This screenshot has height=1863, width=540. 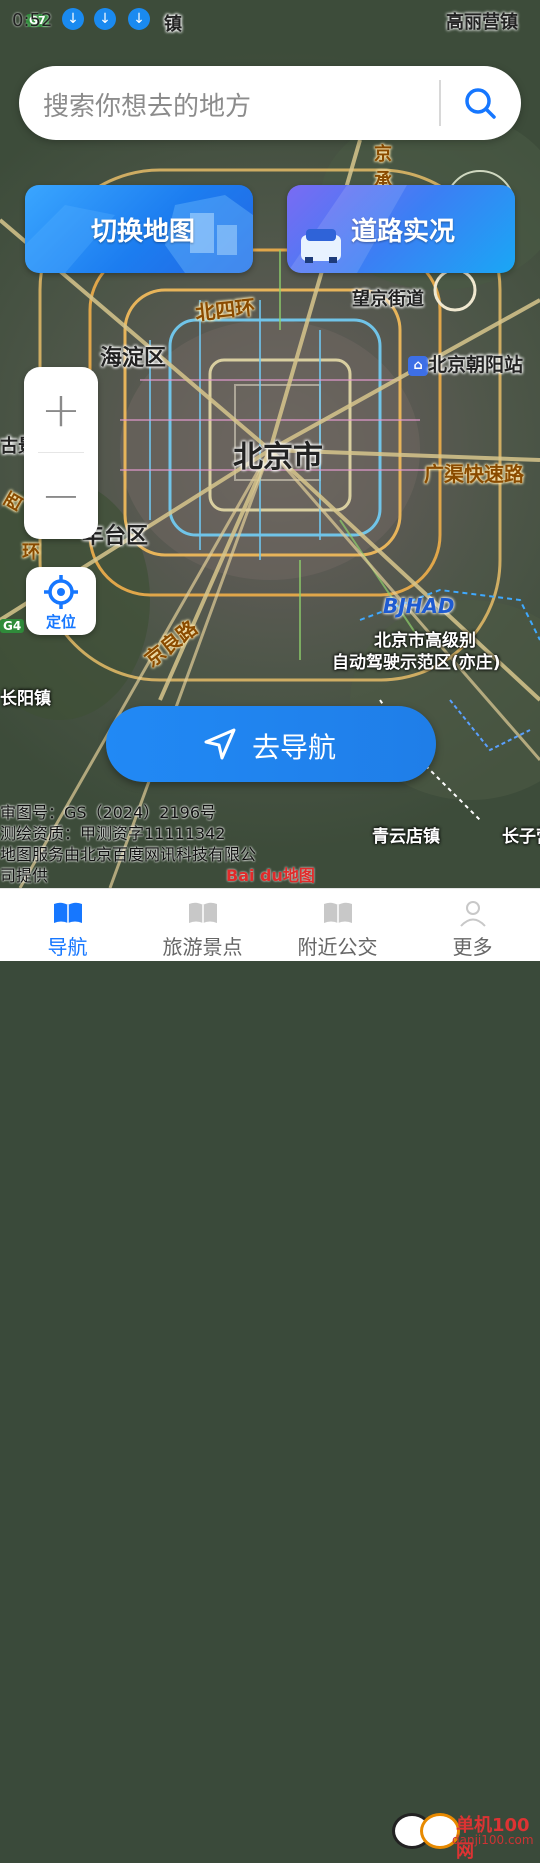 I want to click on train-station-icon: ⌂, so click(x=418, y=365).